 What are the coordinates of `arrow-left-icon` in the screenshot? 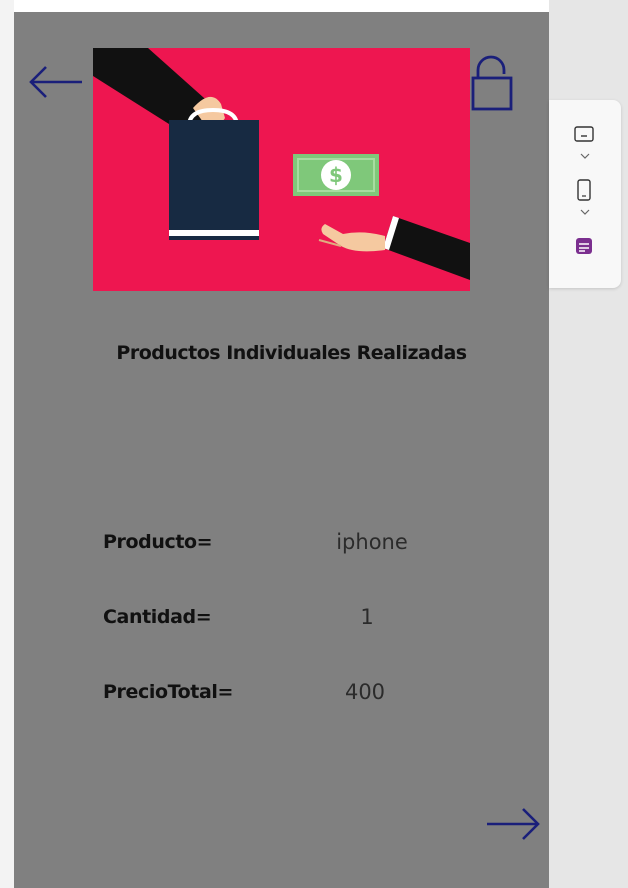 It's located at (56, 82).